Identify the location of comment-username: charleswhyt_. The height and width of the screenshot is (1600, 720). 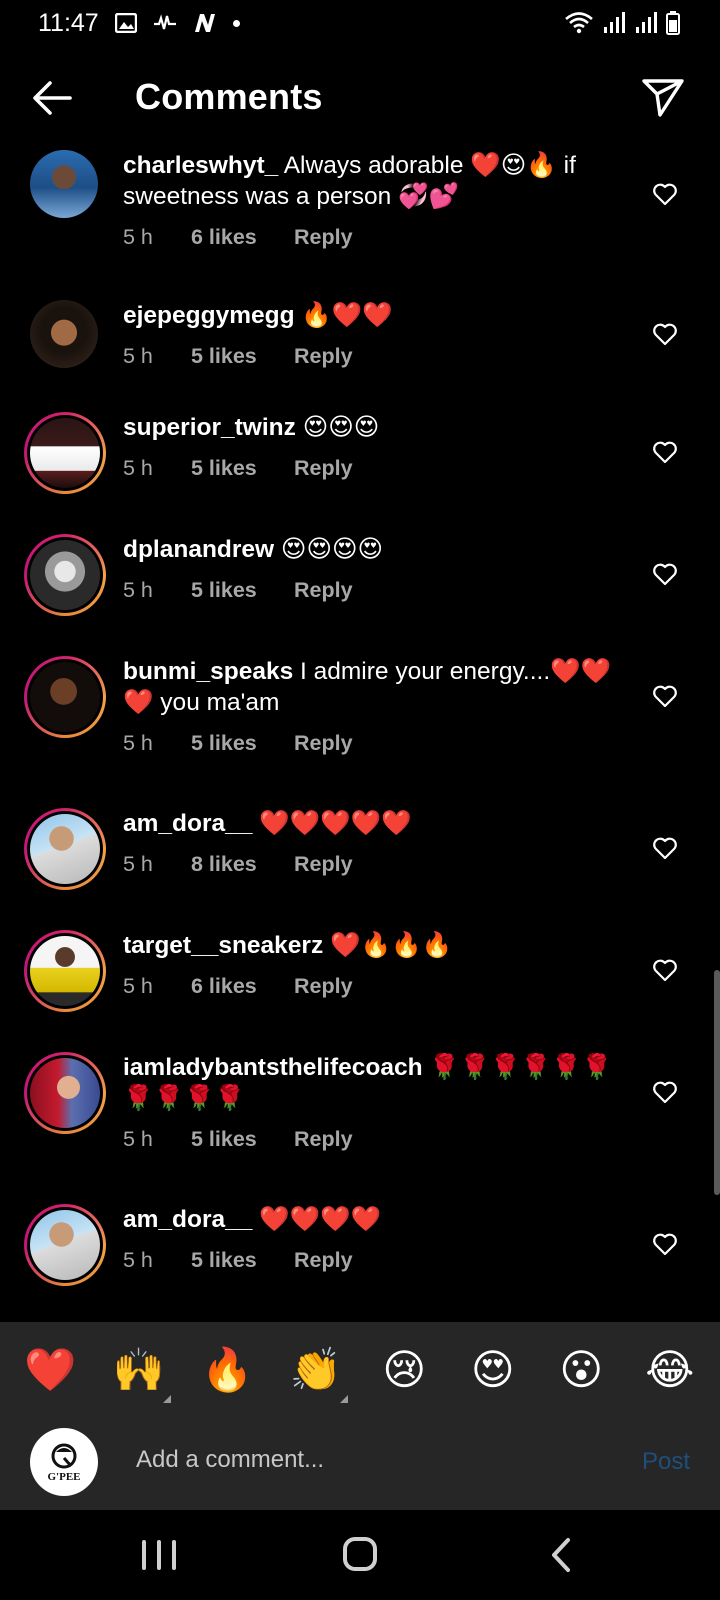
(200, 165).